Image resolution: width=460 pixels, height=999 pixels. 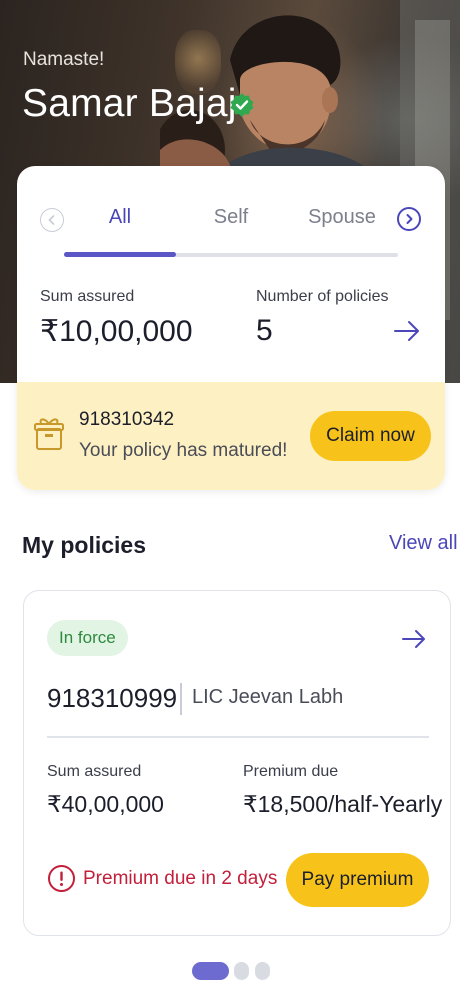 I want to click on chevron-left-icon, so click(x=51, y=220).